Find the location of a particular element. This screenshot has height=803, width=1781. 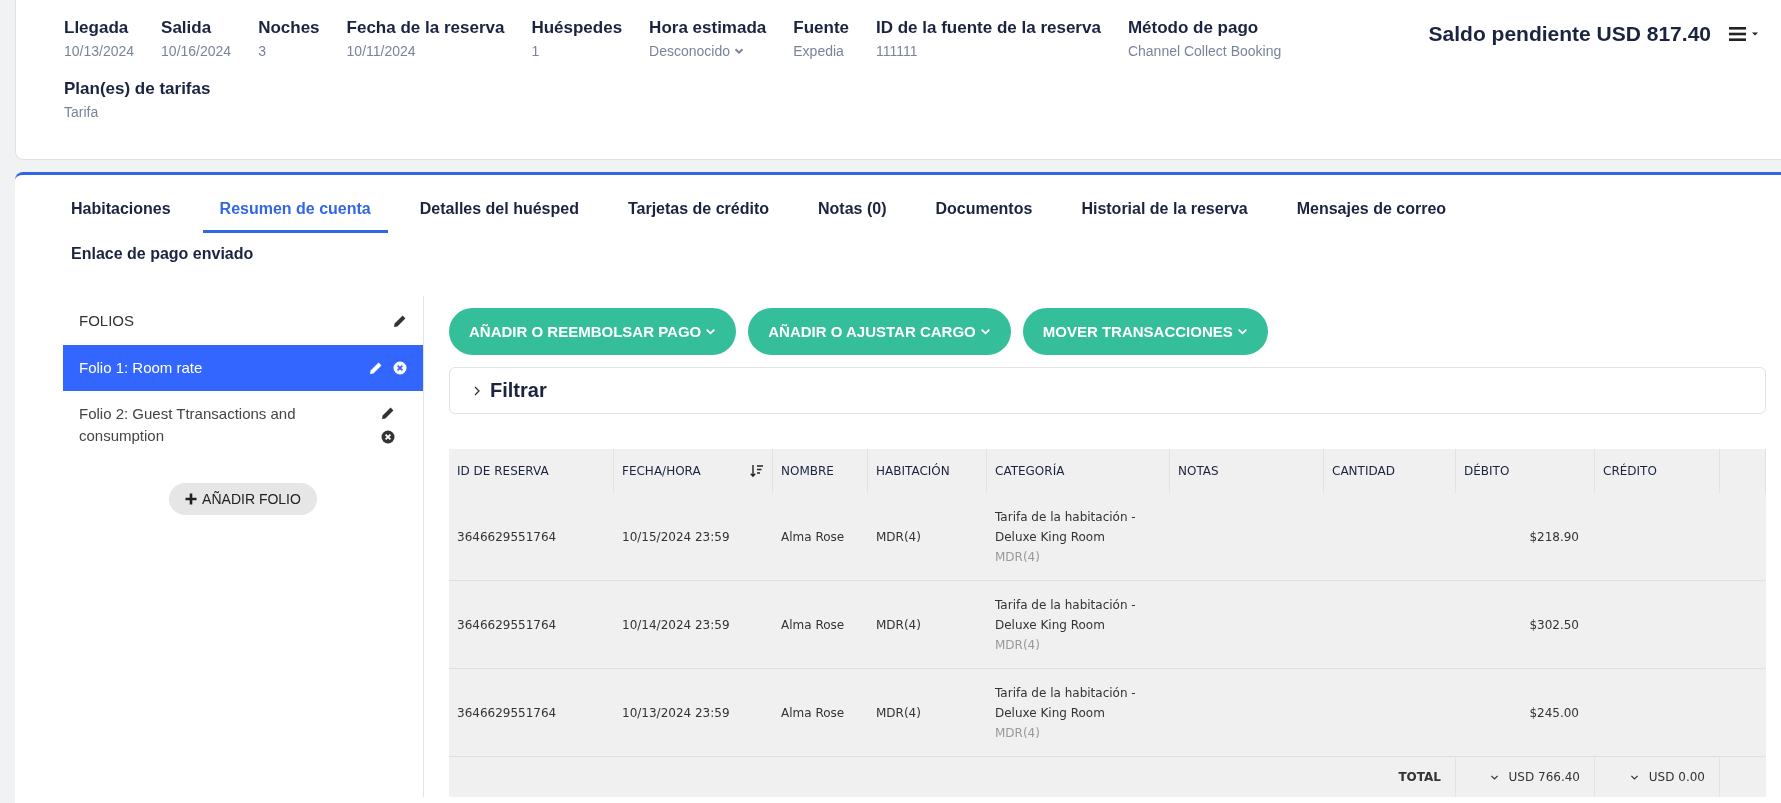

tab: Tarjetas de crédito is located at coordinates (698, 210).